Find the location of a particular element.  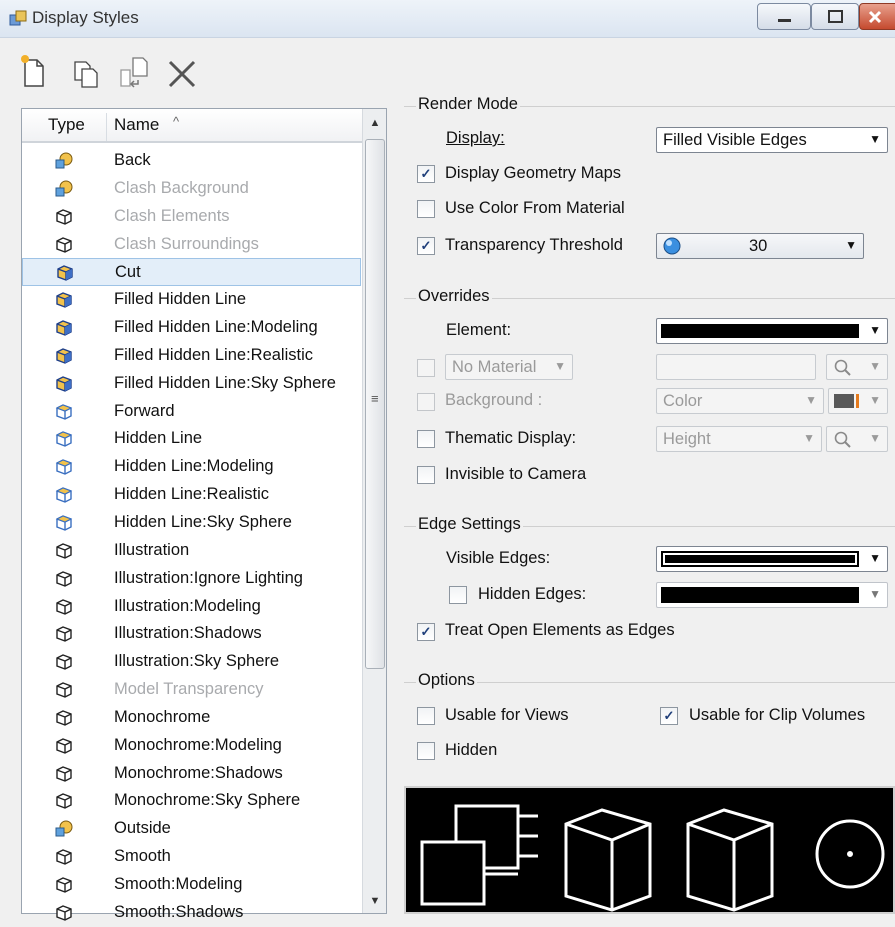

list-item: Hidden Line:Modeling is located at coordinates (191, 467).